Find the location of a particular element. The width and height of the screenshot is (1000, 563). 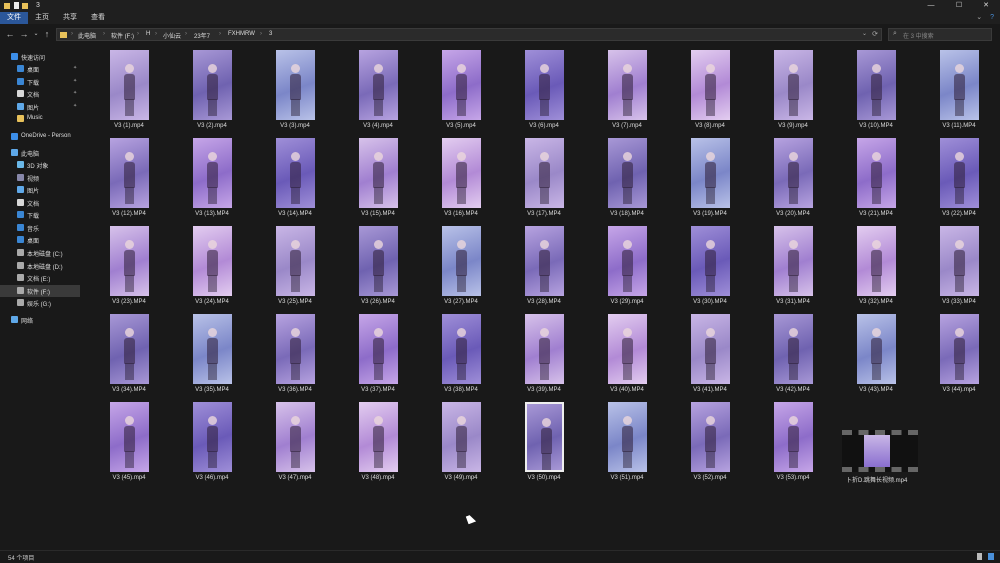

properties-icon is located at coordinates (17, 5).